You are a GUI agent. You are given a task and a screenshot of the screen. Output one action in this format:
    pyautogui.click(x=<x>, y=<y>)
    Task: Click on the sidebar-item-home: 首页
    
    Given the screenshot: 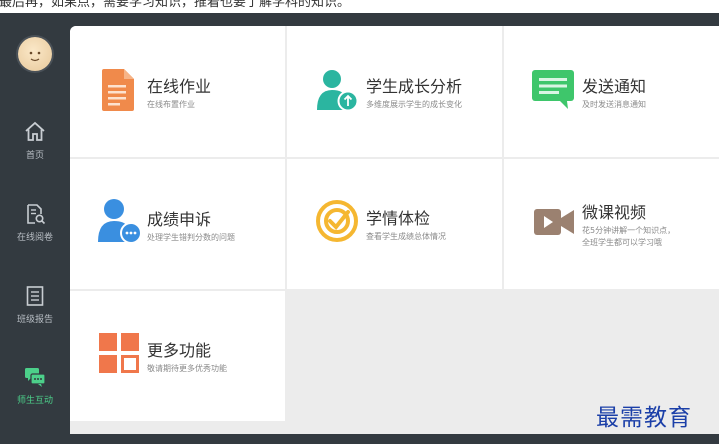 What is the action you would take?
    pyautogui.click(x=35, y=140)
    